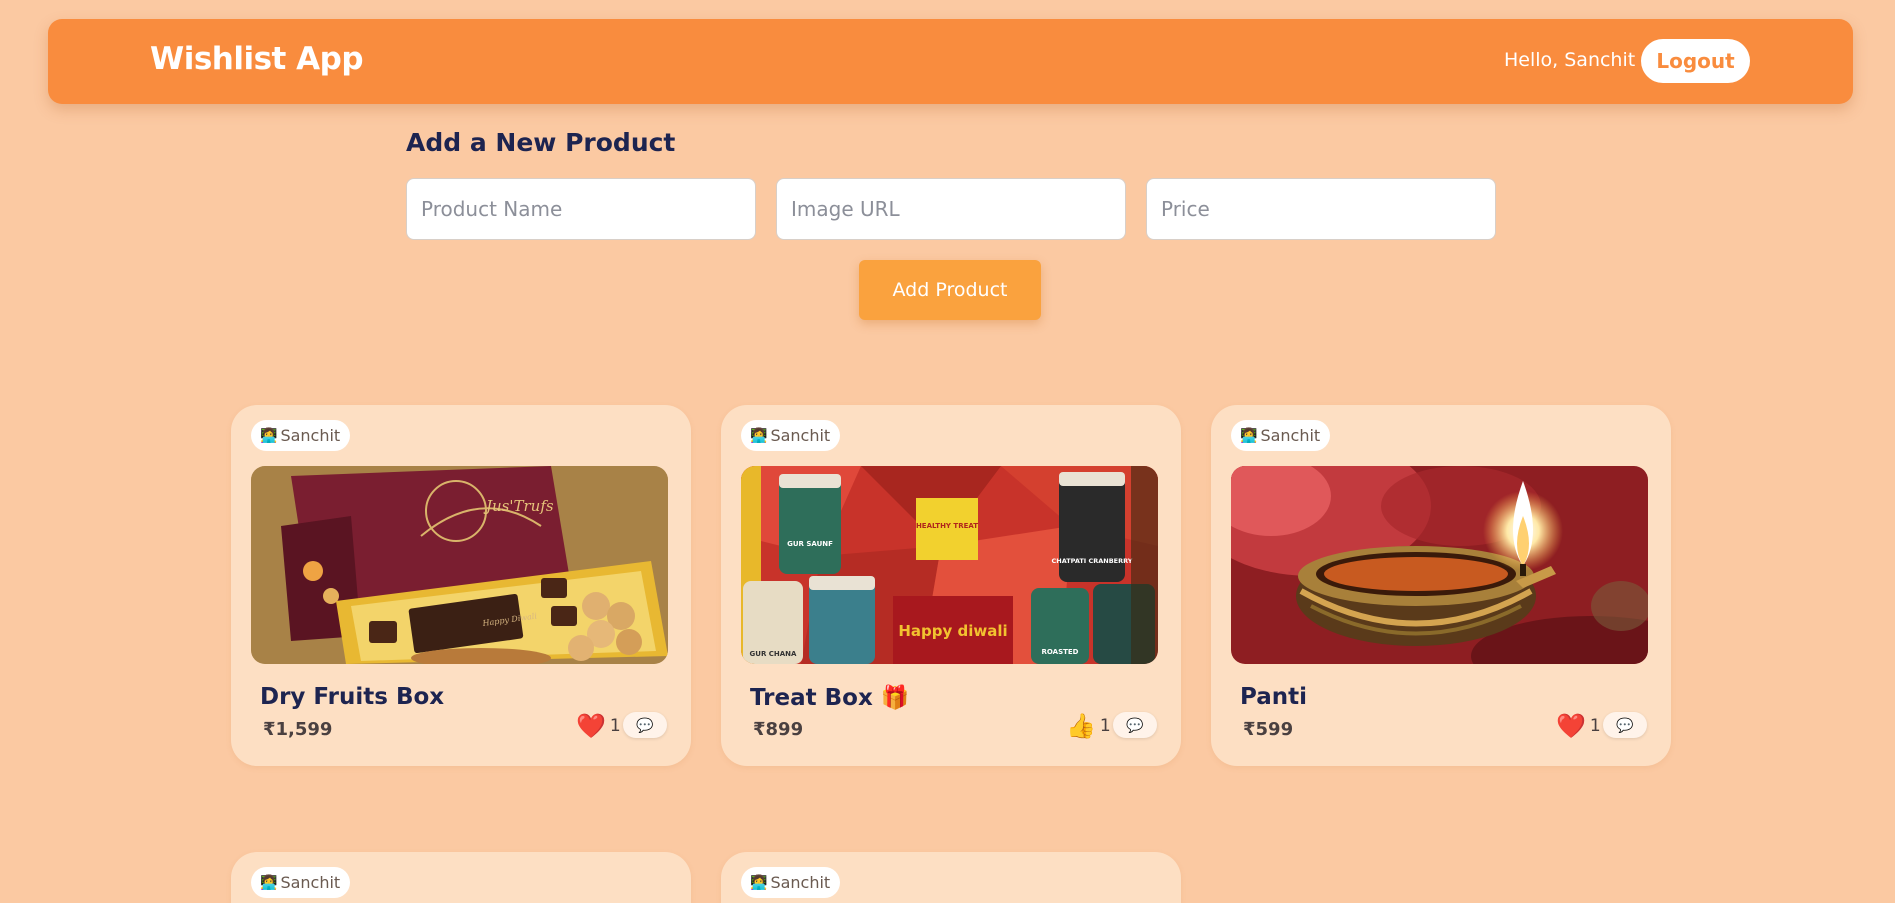 Image resolution: width=1895 pixels, height=903 pixels. I want to click on image-url-input, so click(951, 209).